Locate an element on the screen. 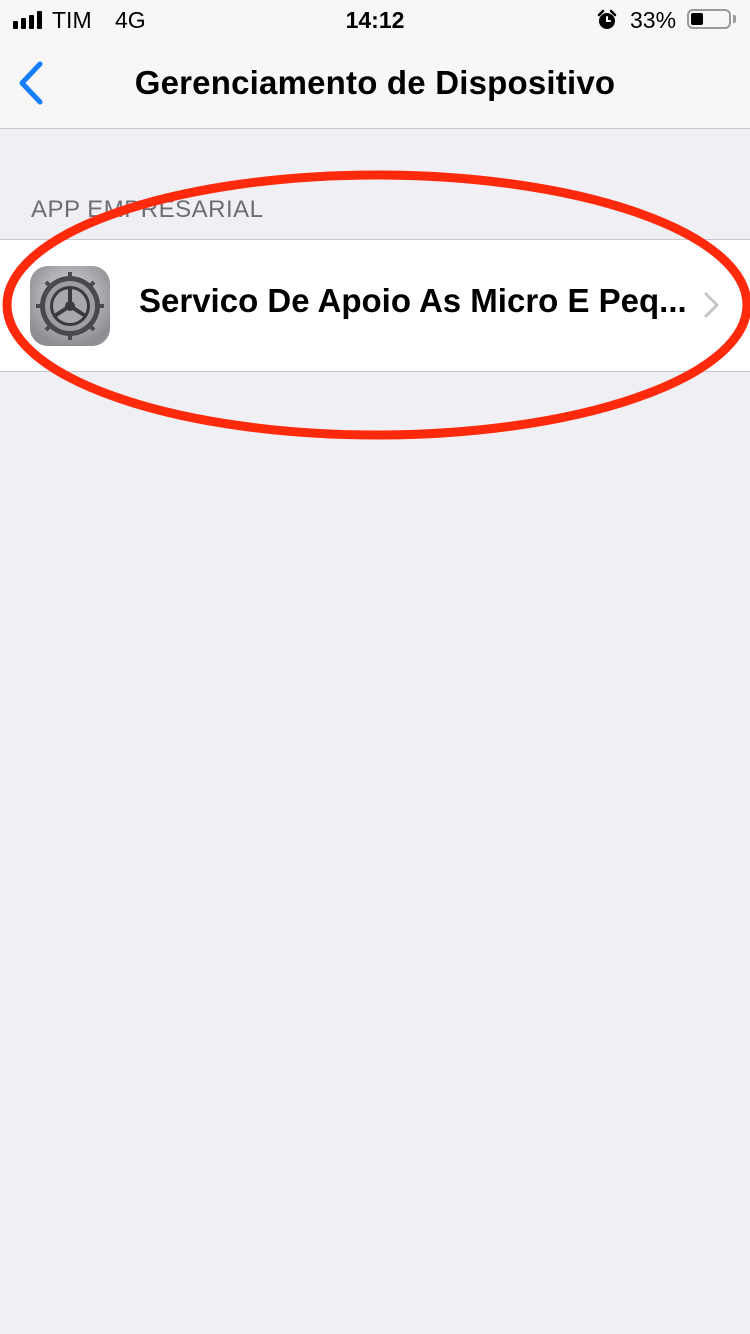 Image resolution: width=750 pixels, height=1334 pixels. page-title: Gerenciamento de Dispositivo is located at coordinates (375, 82).